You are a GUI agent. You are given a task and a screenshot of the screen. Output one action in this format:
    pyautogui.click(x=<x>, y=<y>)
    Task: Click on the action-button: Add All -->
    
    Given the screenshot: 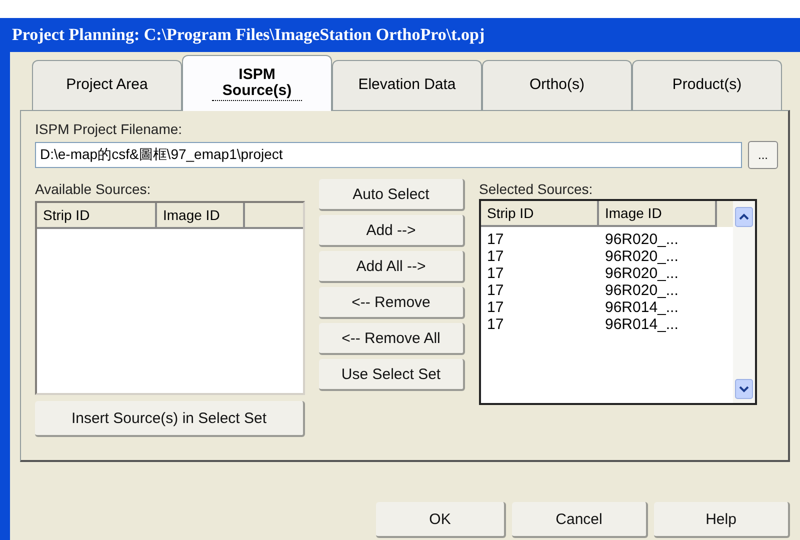 What is the action you would take?
    pyautogui.click(x=392, y=267)
    